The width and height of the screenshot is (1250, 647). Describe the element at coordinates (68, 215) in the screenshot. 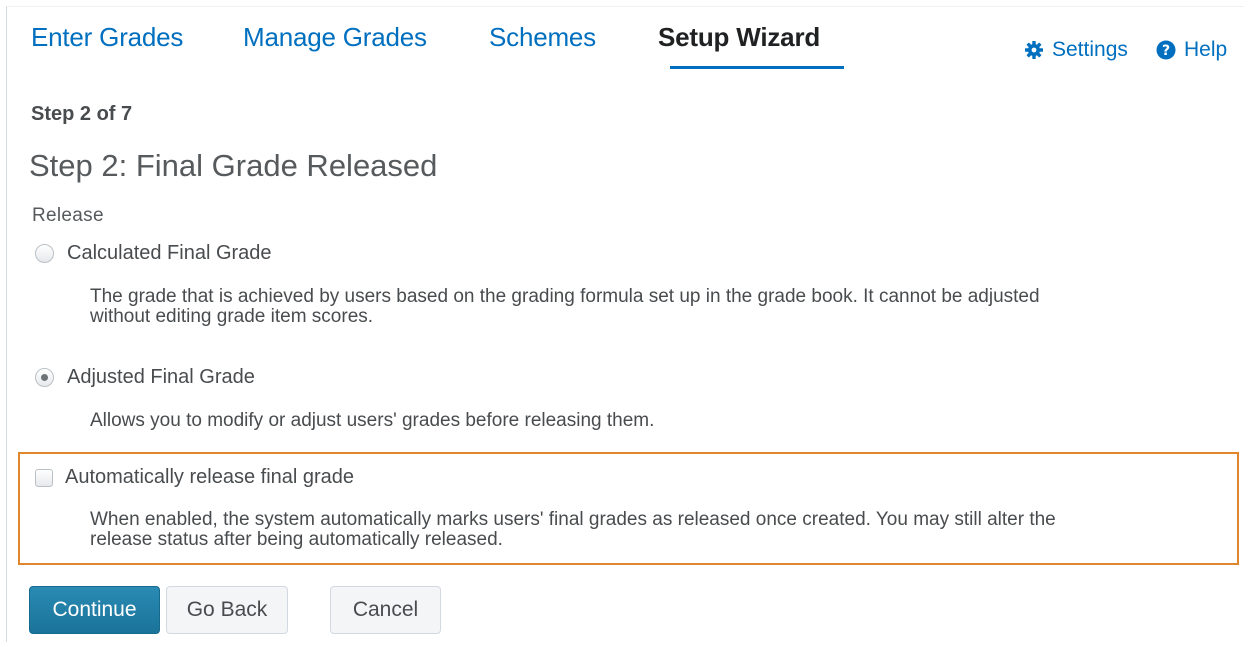

I see `release-section-label: Release` at that location.